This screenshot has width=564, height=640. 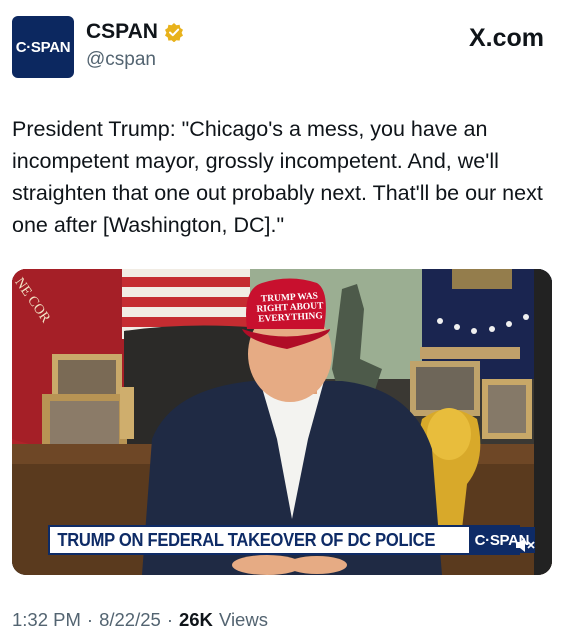 What do you see at coordinates (243, 619) in the screenshot?
I see `views-label: Views` at bounding box center [243, 619].